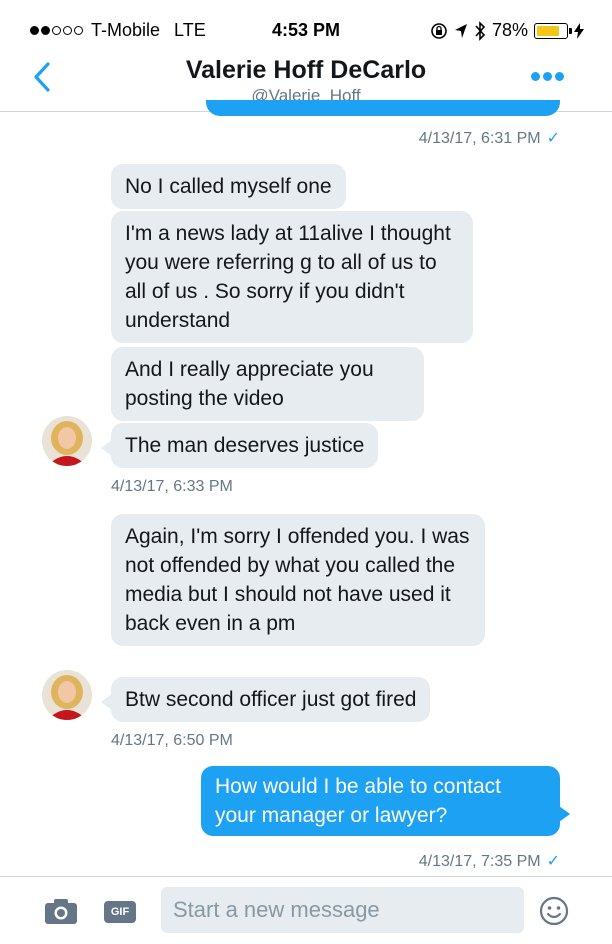 This screenshot has height=944, width=612. I want to click on more-options-button, so click(547, 76).